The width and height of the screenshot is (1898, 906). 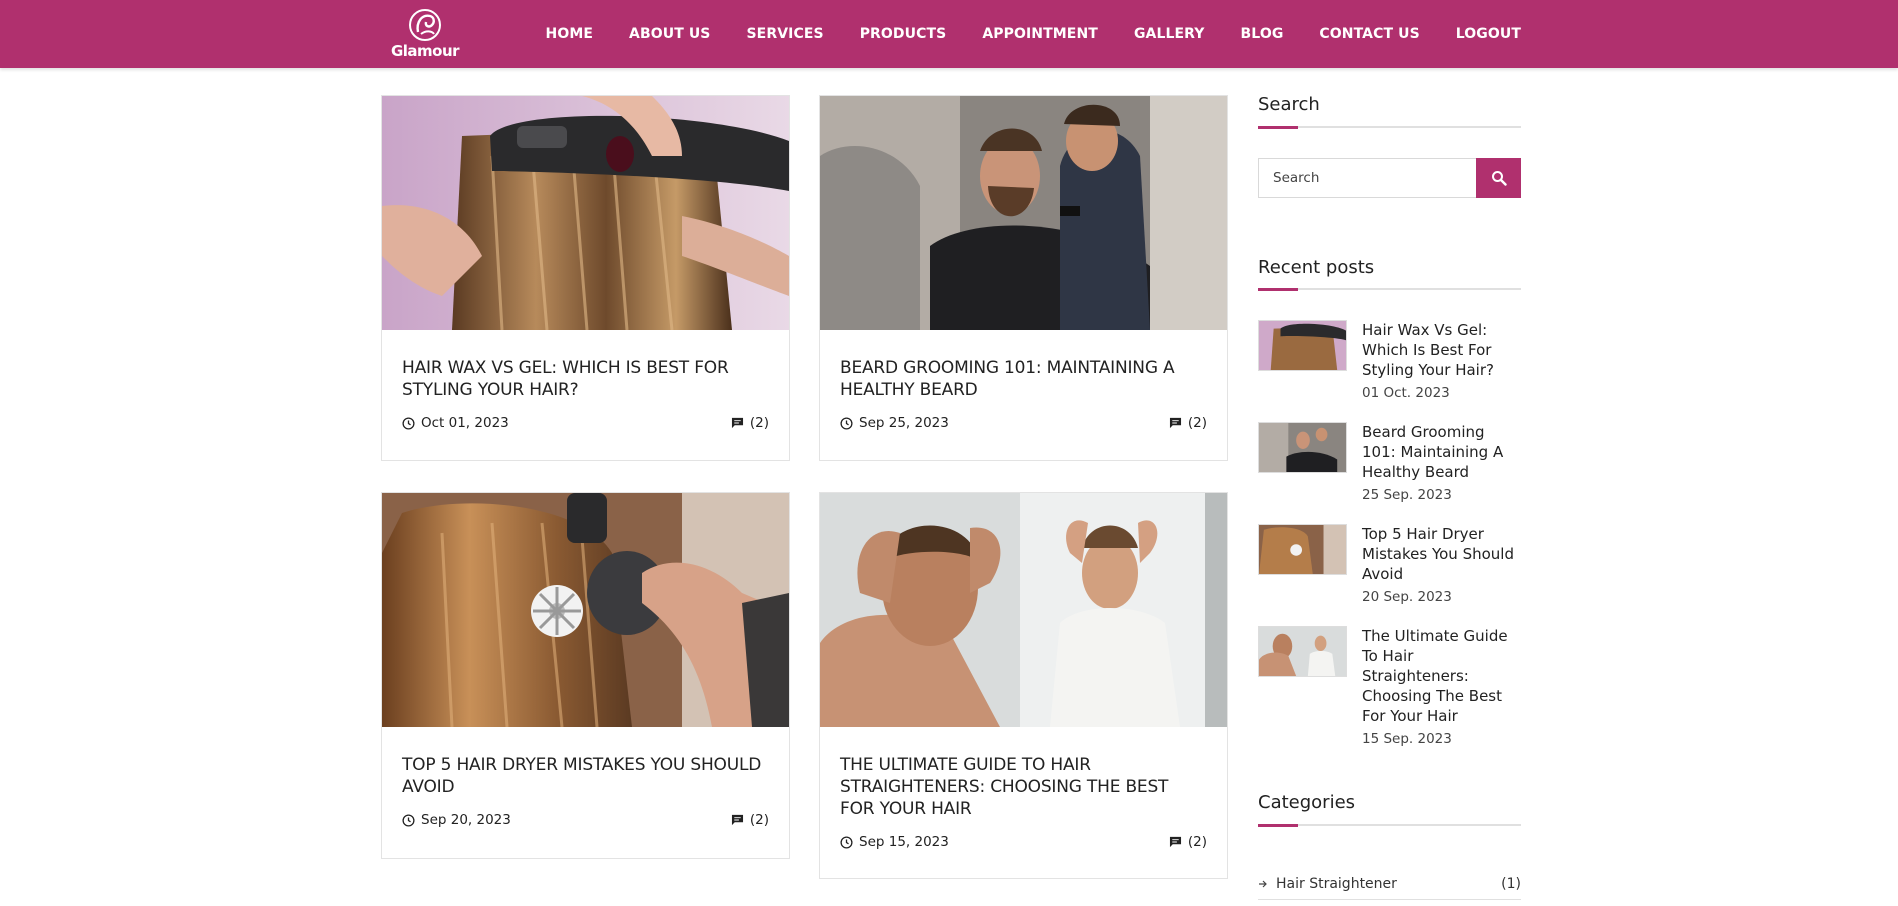 I want to click on recent-post-date: 20 Sep. 2023, so click(x=1407, y=597).